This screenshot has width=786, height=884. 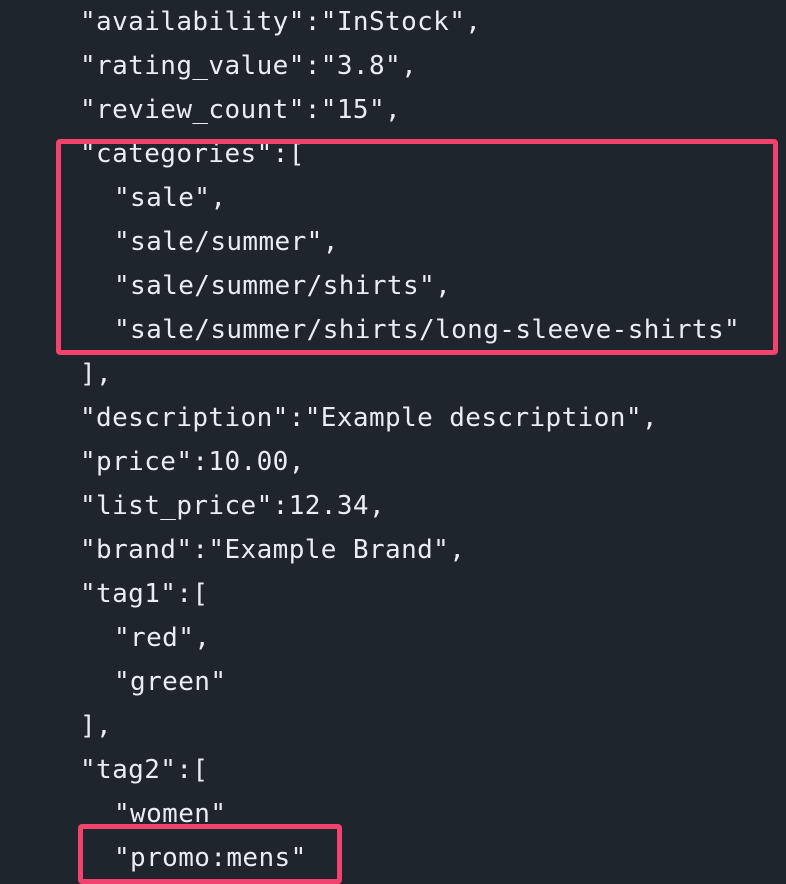 What do you see at coordinates (144, 770) in the screenshot?
I see `code-line-tag2-open: "tag2":[` at bounding box center [144, 770].